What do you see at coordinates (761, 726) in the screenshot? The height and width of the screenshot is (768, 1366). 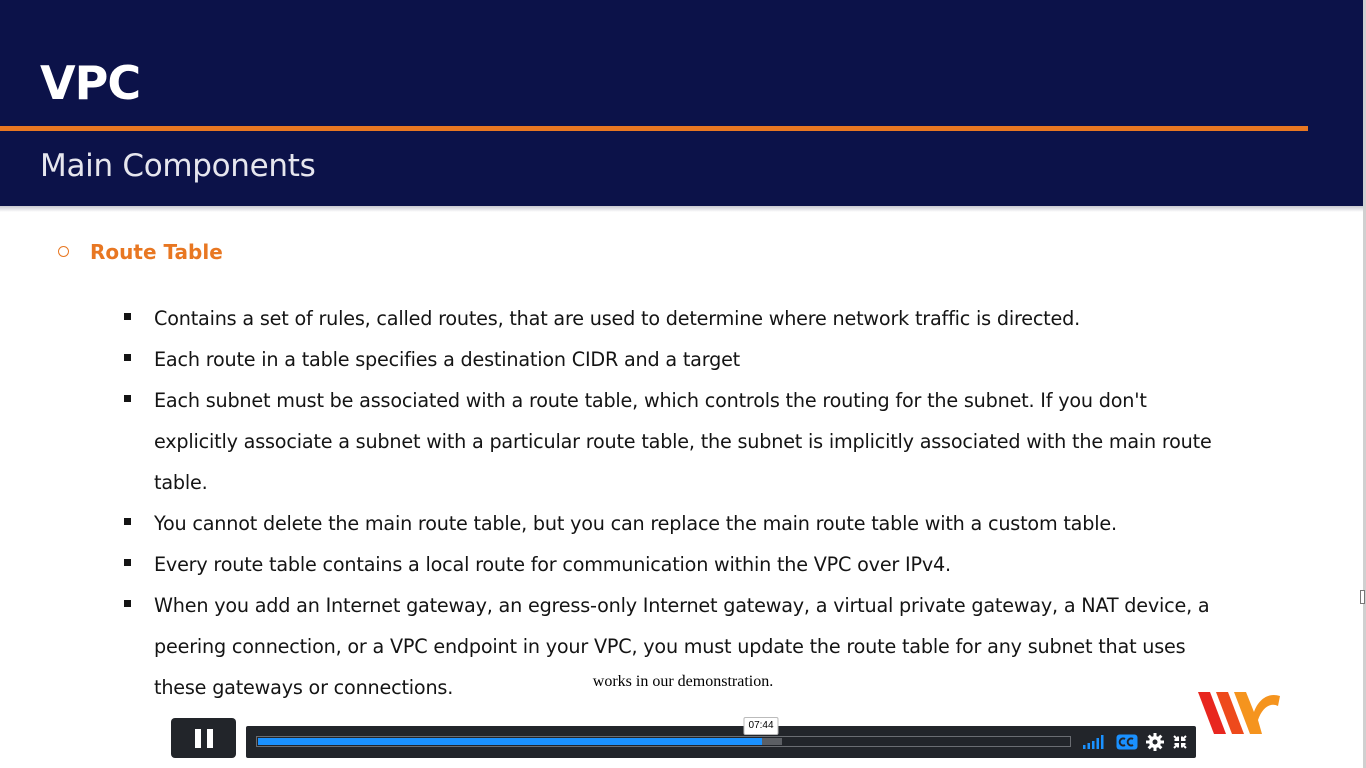 I see `current-time-tooltip: 07:44` at bounding box center [761, 726].